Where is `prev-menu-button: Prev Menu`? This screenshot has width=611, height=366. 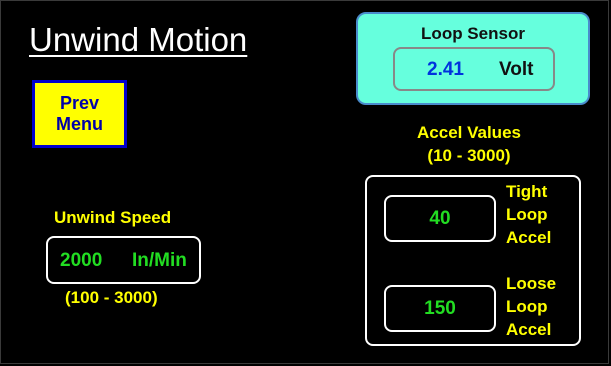
prev-menu-button: Prev Menu is located at coordinates (79, 114).